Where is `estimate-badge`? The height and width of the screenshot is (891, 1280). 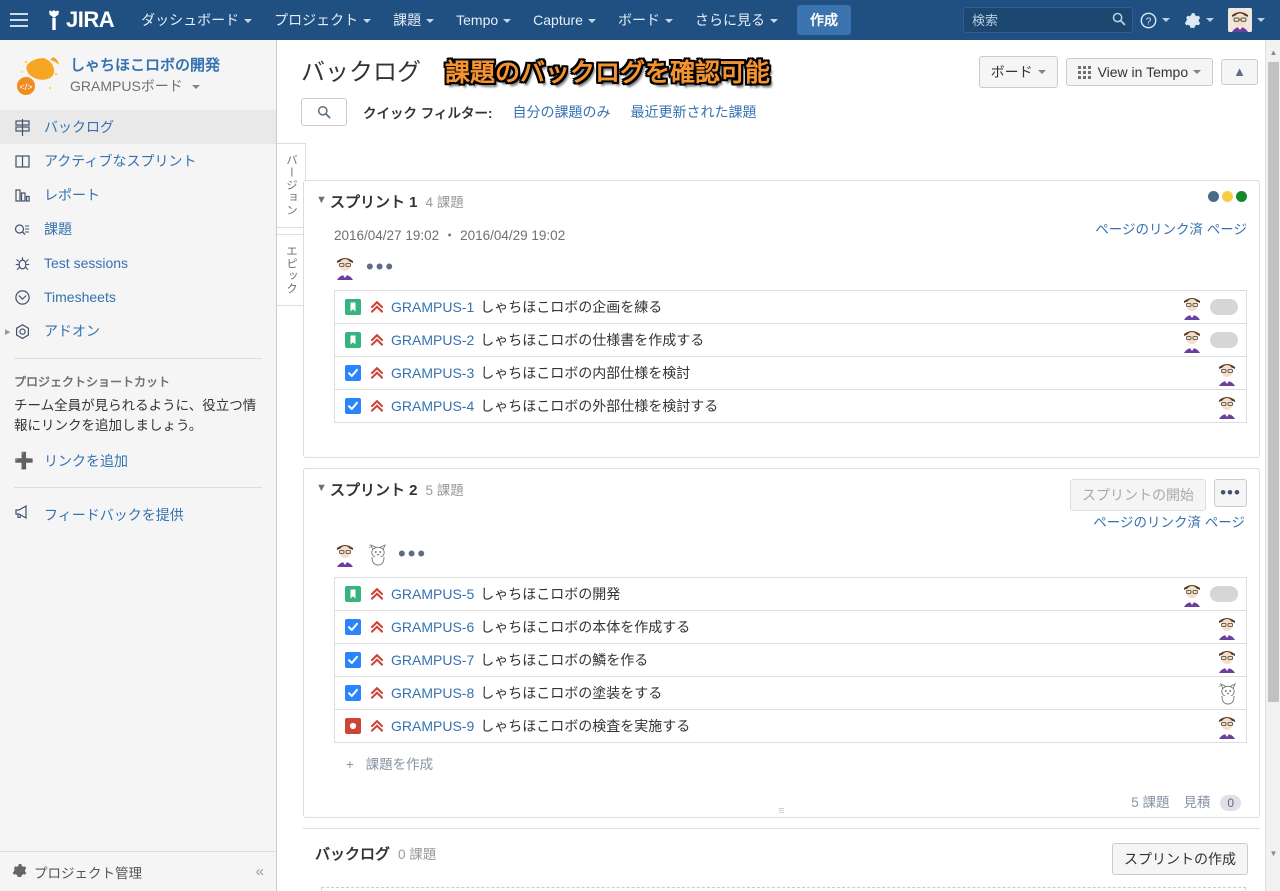 estimate-badge is located at coordinates (1224, 594).